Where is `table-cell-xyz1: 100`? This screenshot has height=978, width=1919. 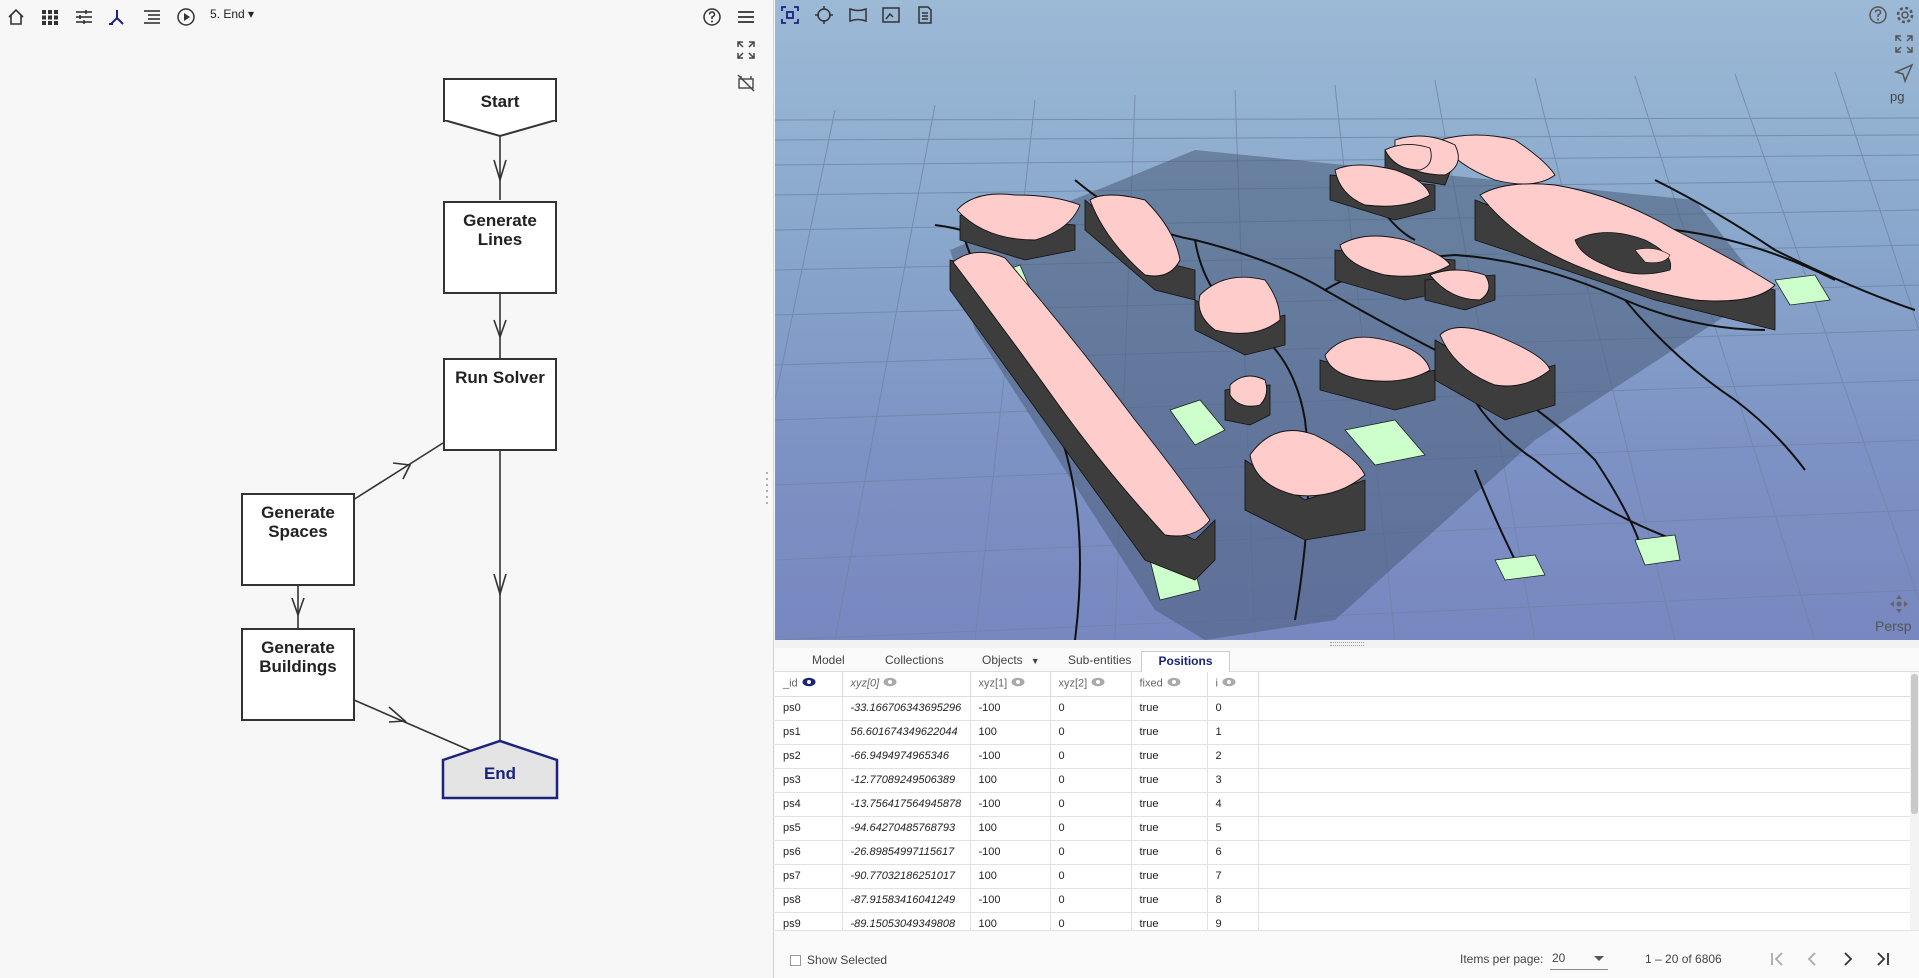
table-cell-xyz1: 100 is located at coordinates (1010, 780).